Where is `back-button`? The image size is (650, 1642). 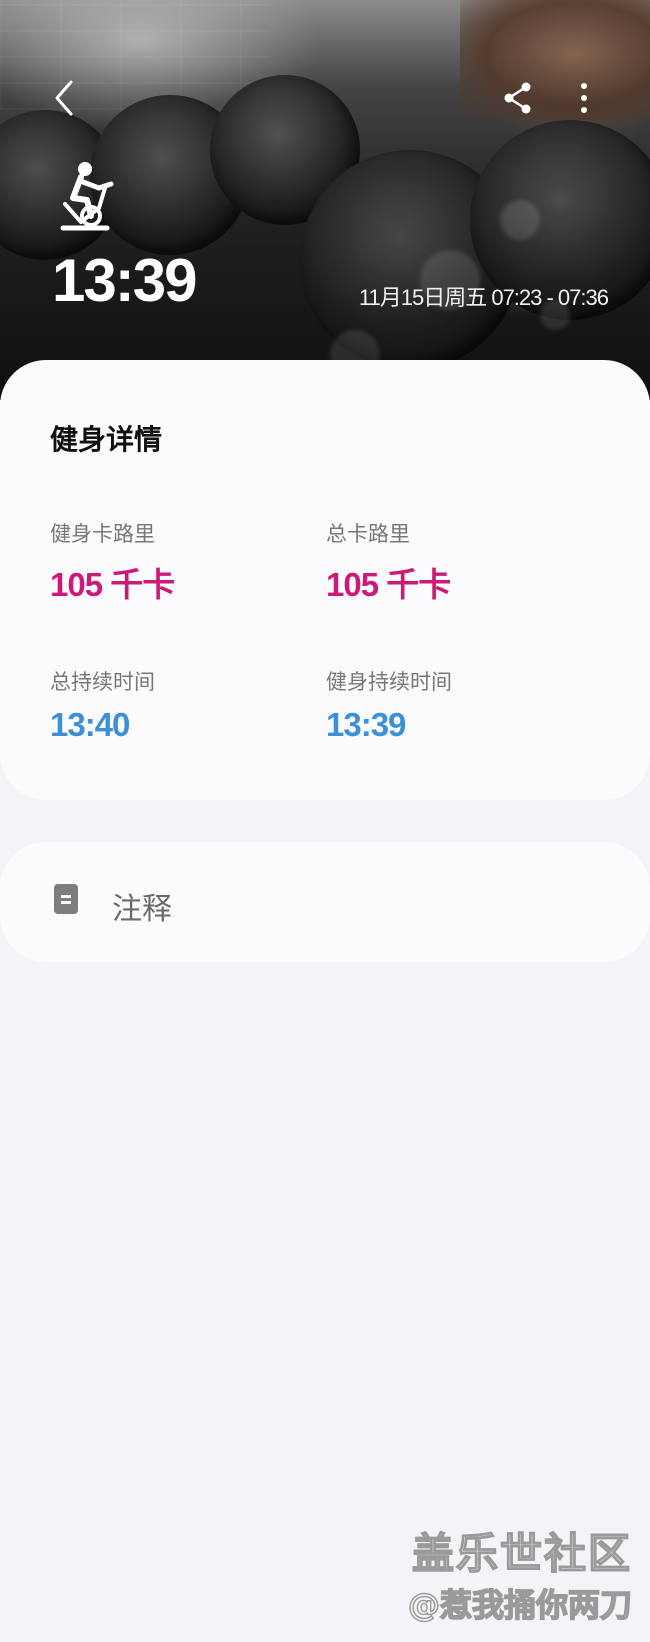
back-button is located at coordinates (64, 100).